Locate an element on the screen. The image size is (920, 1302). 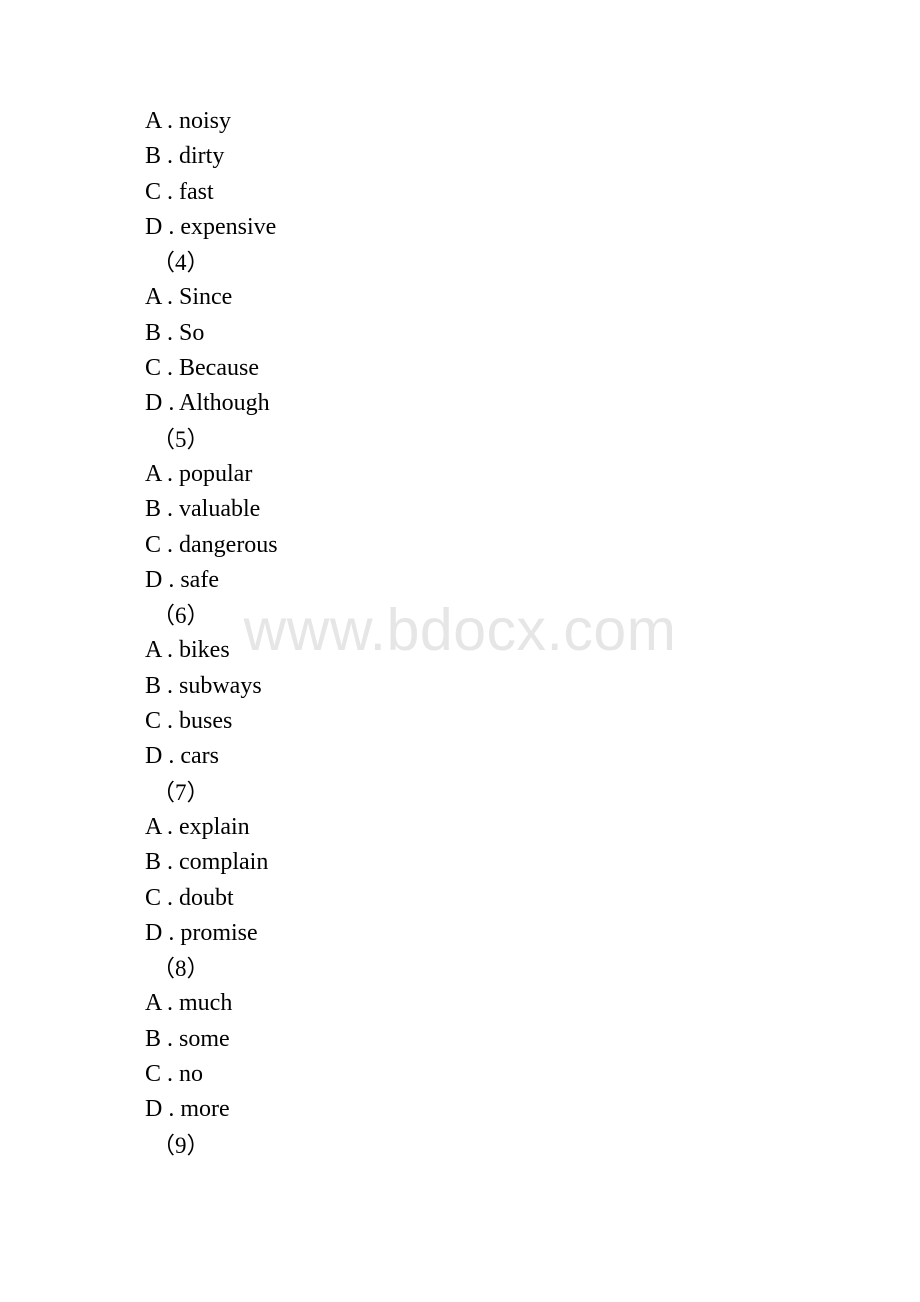
question-number: （8） is located at coordinates (181, 969).